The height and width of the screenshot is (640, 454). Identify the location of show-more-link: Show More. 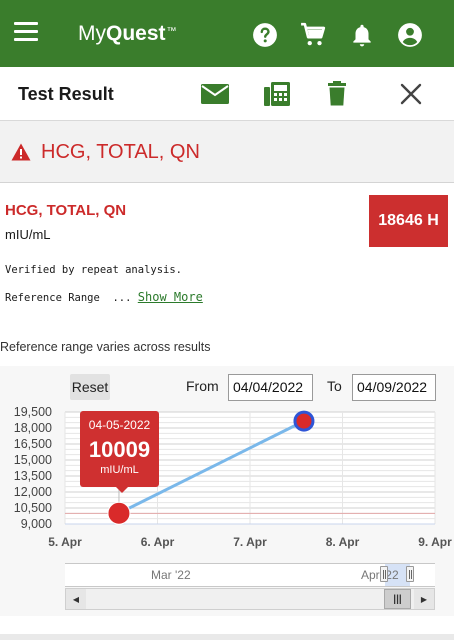
(170, 297).